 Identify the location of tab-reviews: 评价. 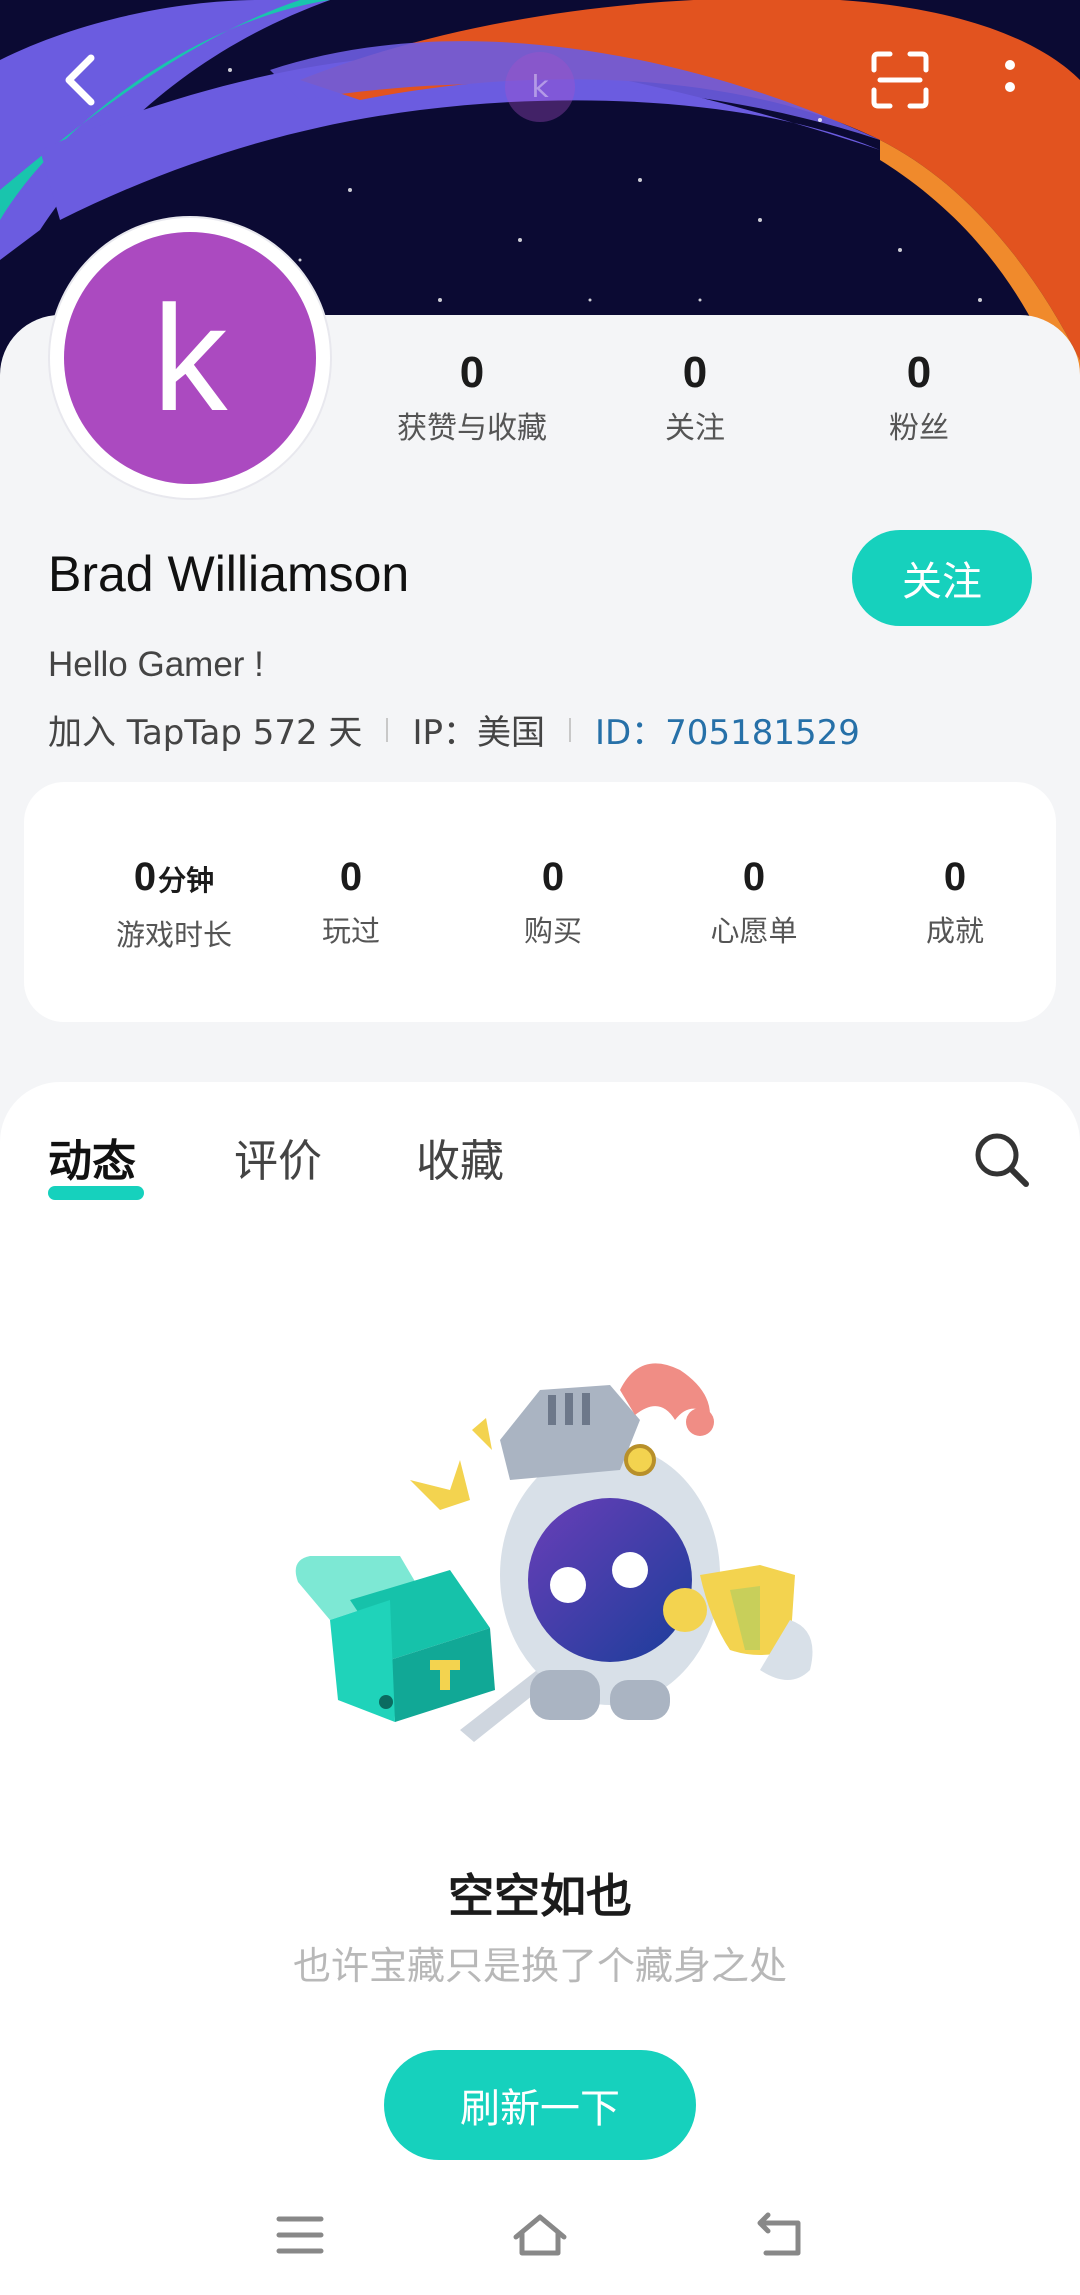
(278, 1157).